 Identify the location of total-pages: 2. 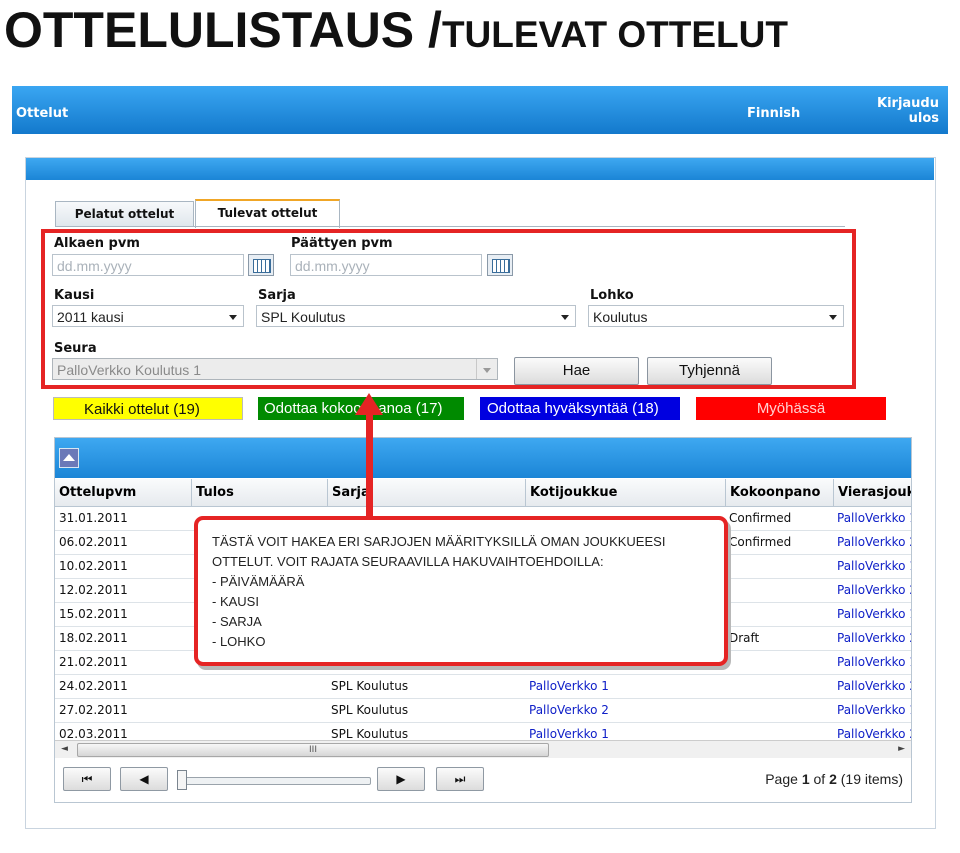
(833, 779).